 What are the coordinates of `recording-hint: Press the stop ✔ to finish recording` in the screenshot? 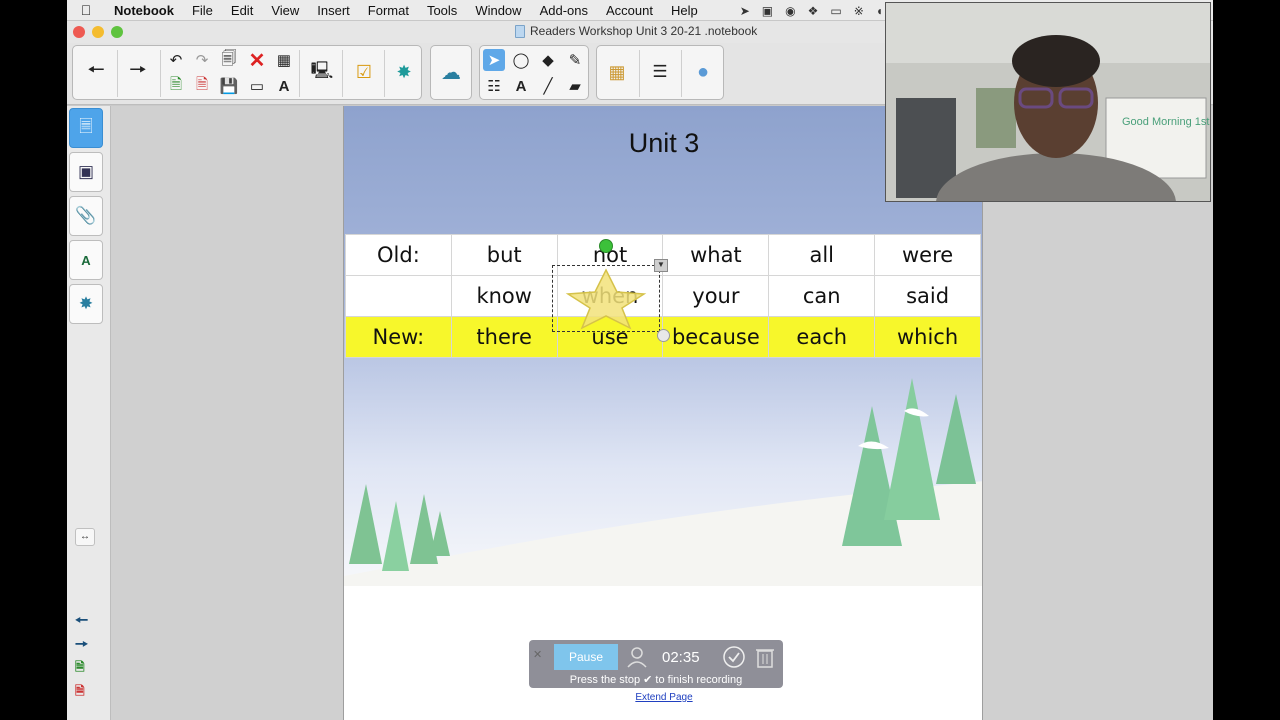 It's located at (656, 680).